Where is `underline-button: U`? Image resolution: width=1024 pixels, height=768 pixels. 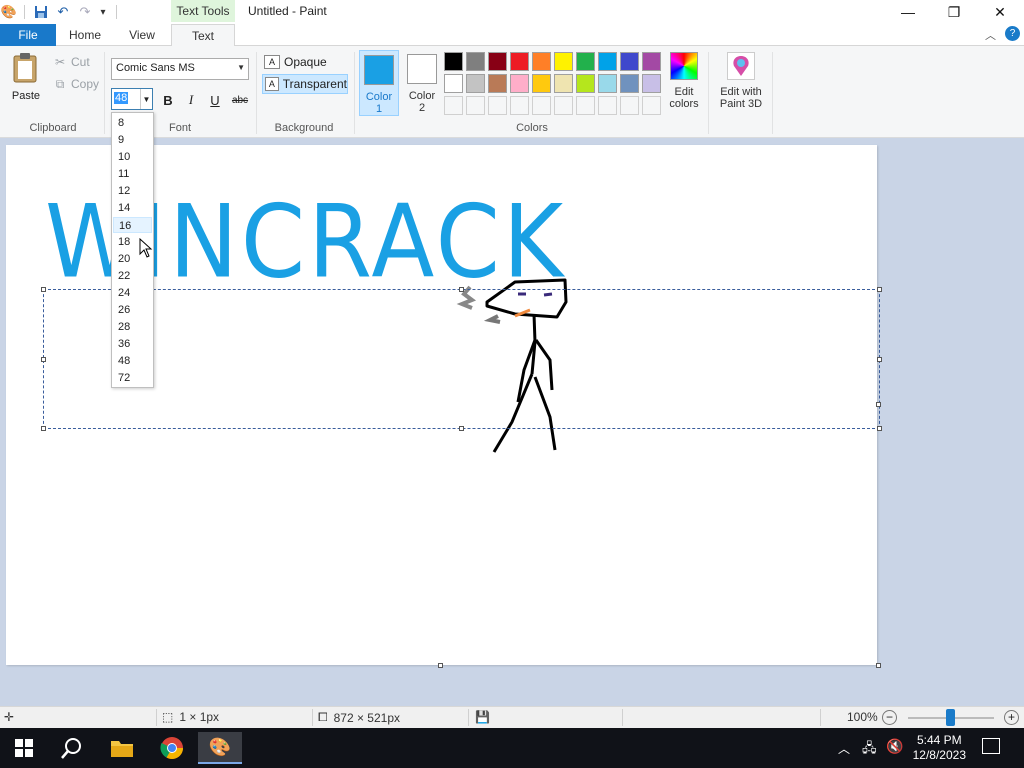 underline-button: U is located at coordinates (215, 100).